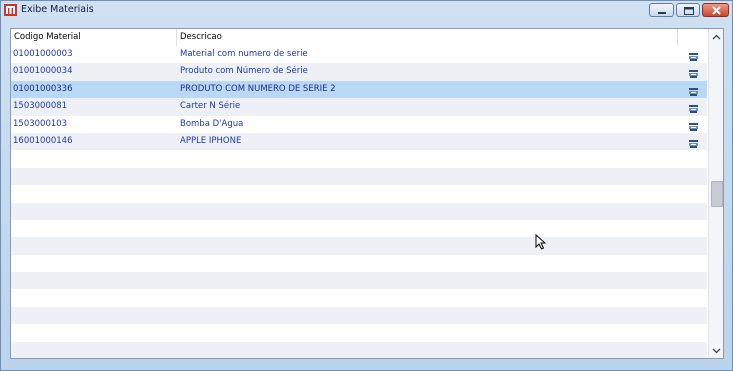 Image resolution: width=733 pixels, height=371 pixels. I want to click on scroll-up-icon, so click(716, 37).